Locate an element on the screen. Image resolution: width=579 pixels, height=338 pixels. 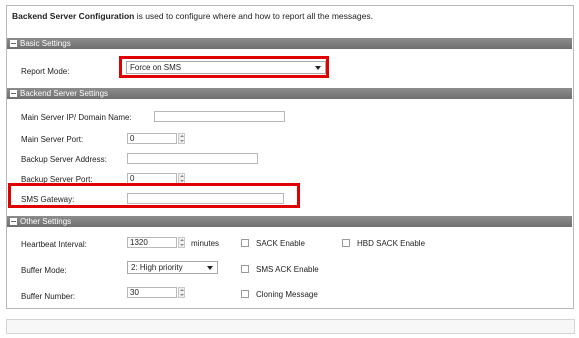
backup-server-address-input is located at coordinates (192, 158).